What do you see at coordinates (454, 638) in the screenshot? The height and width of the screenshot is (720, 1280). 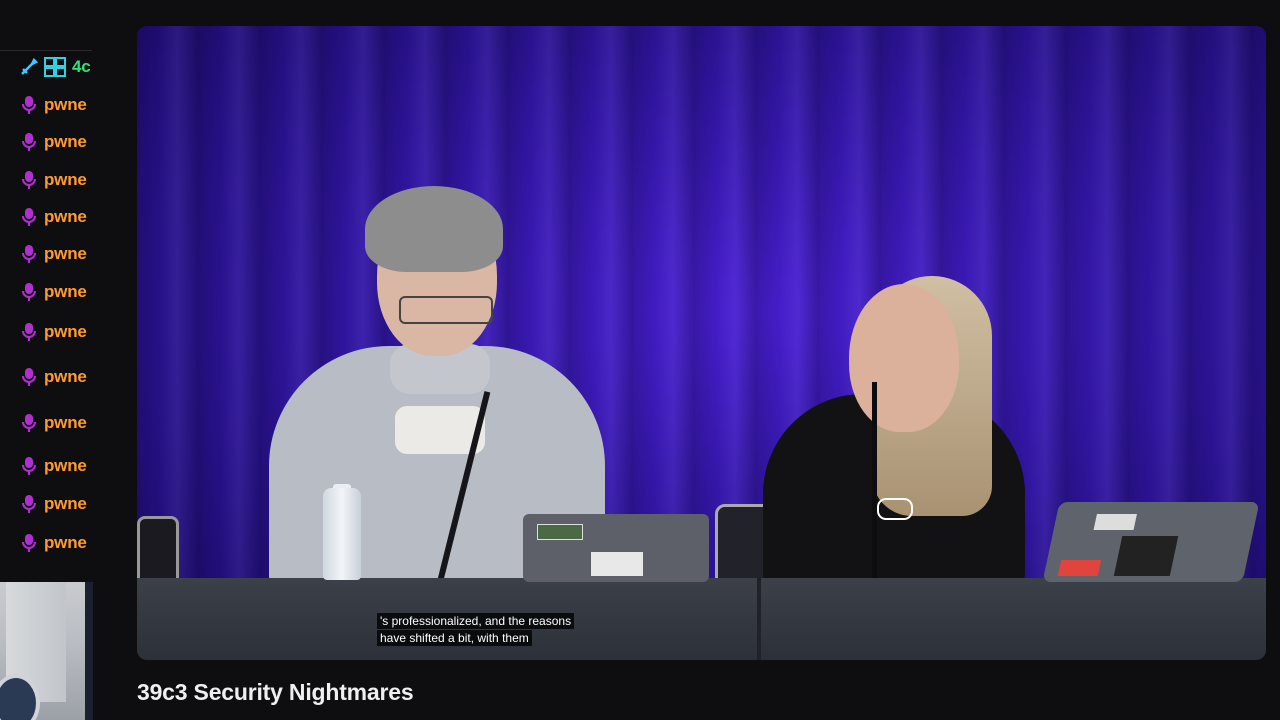 I see `subtitle-line: have shifted a bit, with them` at bounding box center [454, 638].